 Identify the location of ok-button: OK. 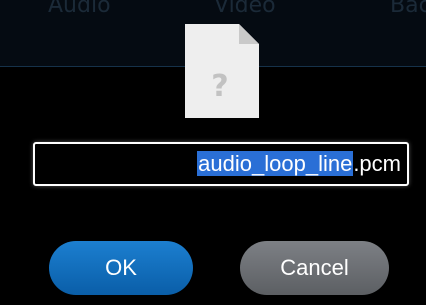
(121, 268).